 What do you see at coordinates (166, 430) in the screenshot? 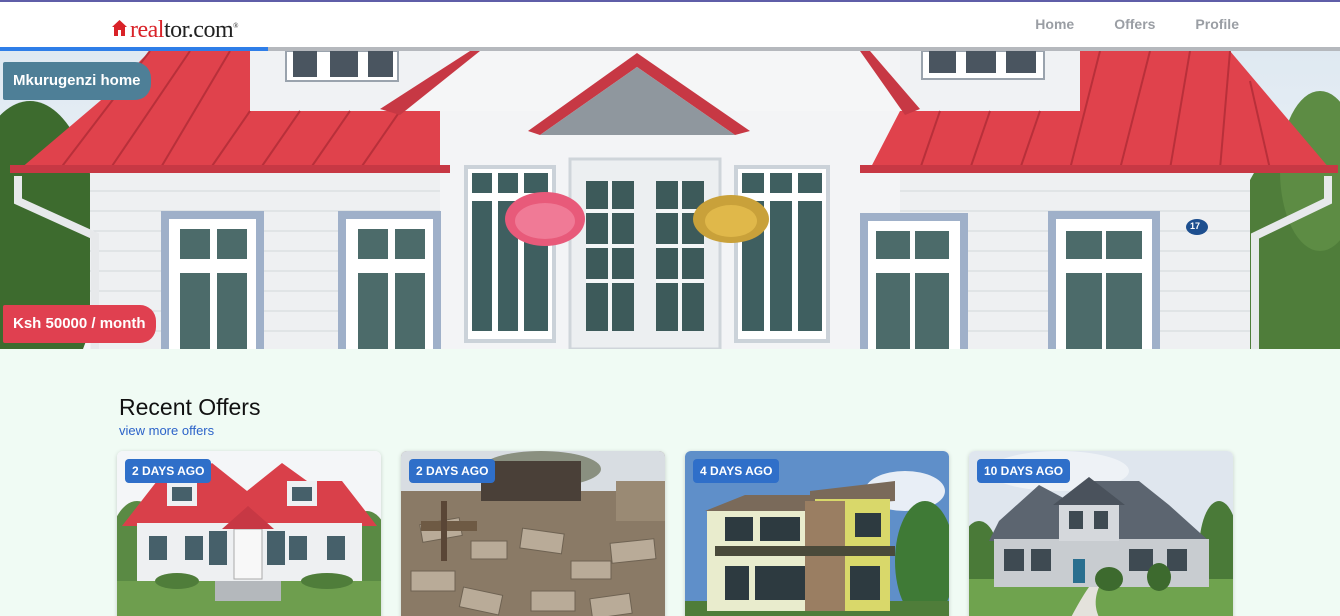
I see `view-more-offers-link: view more offers` at bounding box center [166, 430].